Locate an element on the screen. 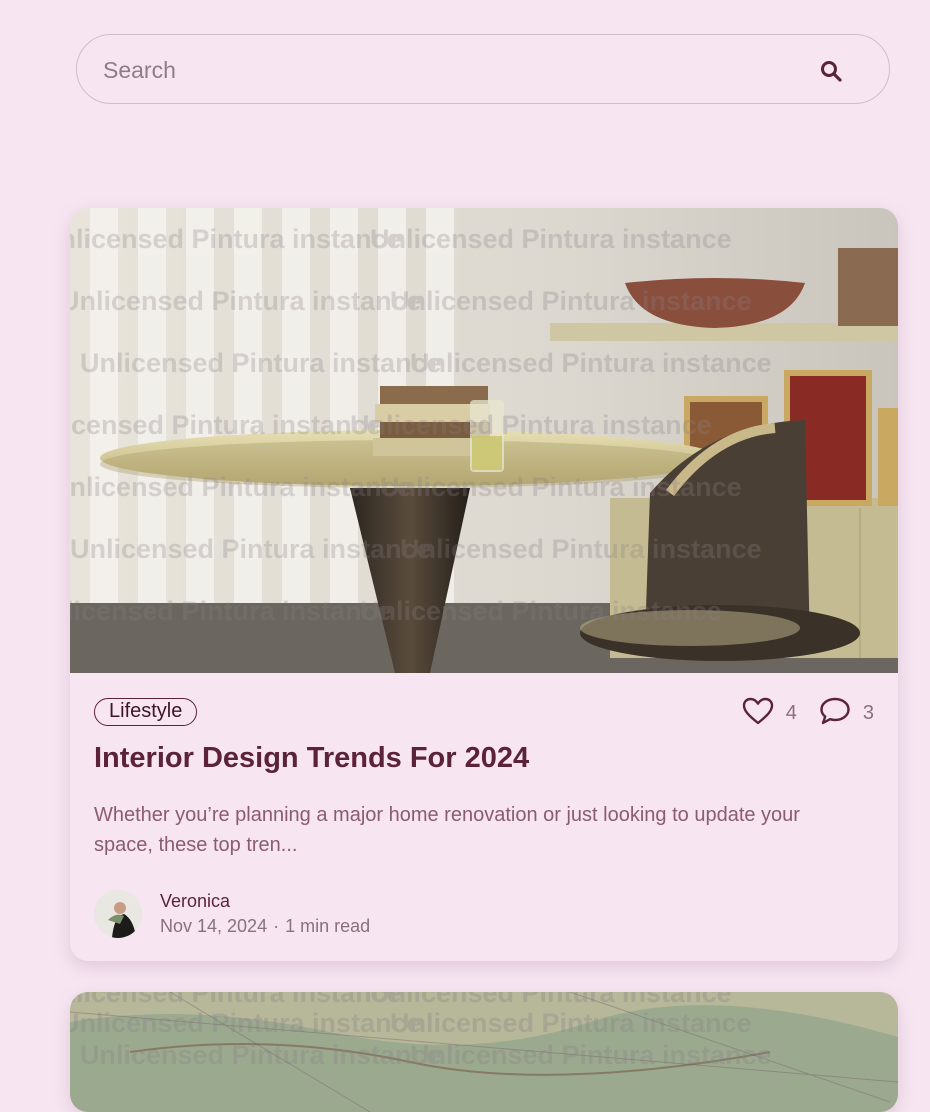 This screenshot has height=1112, width=930. search-bar is located at coordinates (483, 69).